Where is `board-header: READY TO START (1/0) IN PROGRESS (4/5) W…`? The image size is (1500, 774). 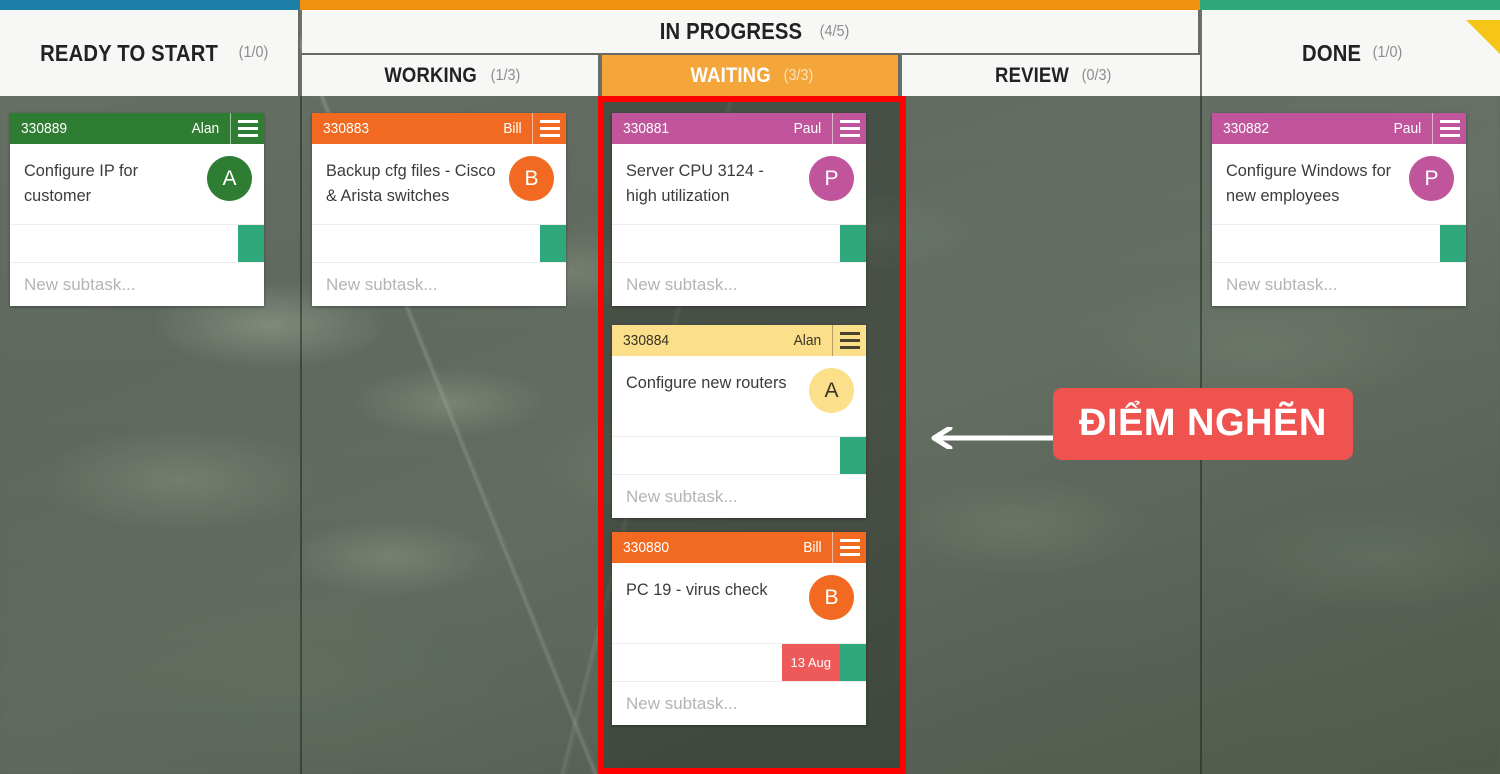 board-header: READY TO START (1/0) IN PROGRESS (4/5) W… is located at coordinates (750, 48).